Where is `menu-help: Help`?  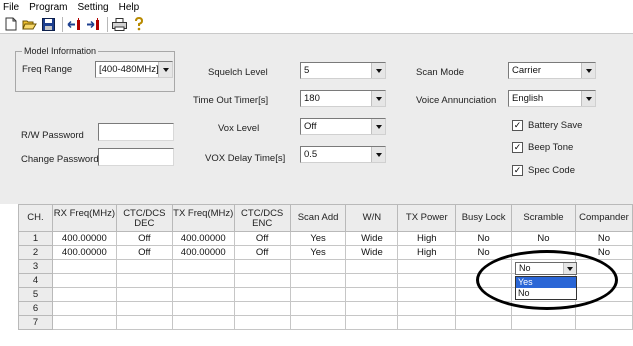 menu-help: Help is located at coordinates (129, 7).